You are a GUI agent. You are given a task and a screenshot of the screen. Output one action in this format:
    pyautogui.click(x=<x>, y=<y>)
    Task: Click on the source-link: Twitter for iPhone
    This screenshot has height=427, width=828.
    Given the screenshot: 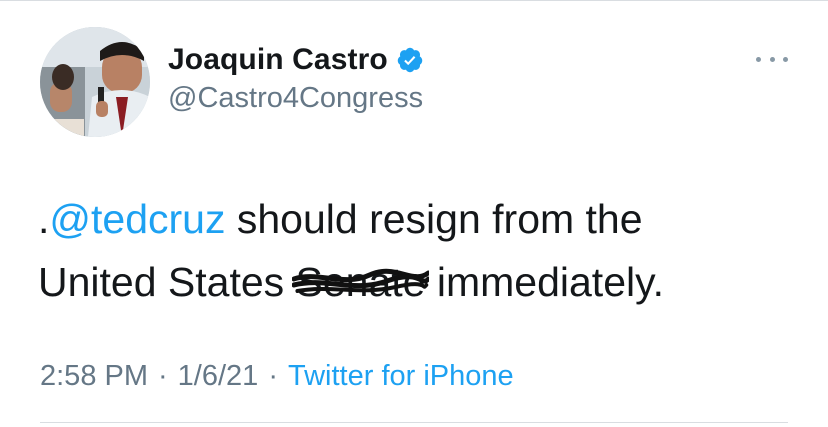 What is the action you would take?
    pyautogui.click(x=401, y=376)
    